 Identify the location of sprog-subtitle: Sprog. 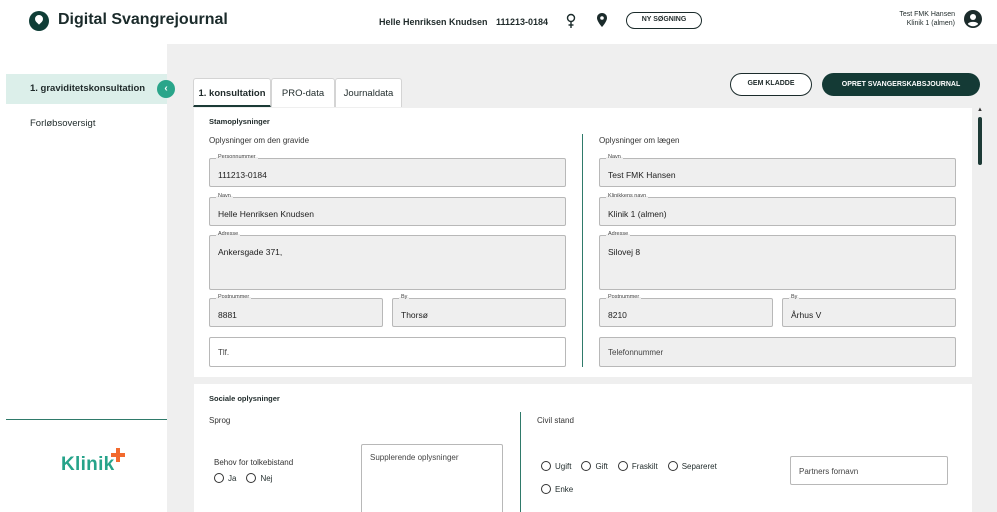
(220, 420).